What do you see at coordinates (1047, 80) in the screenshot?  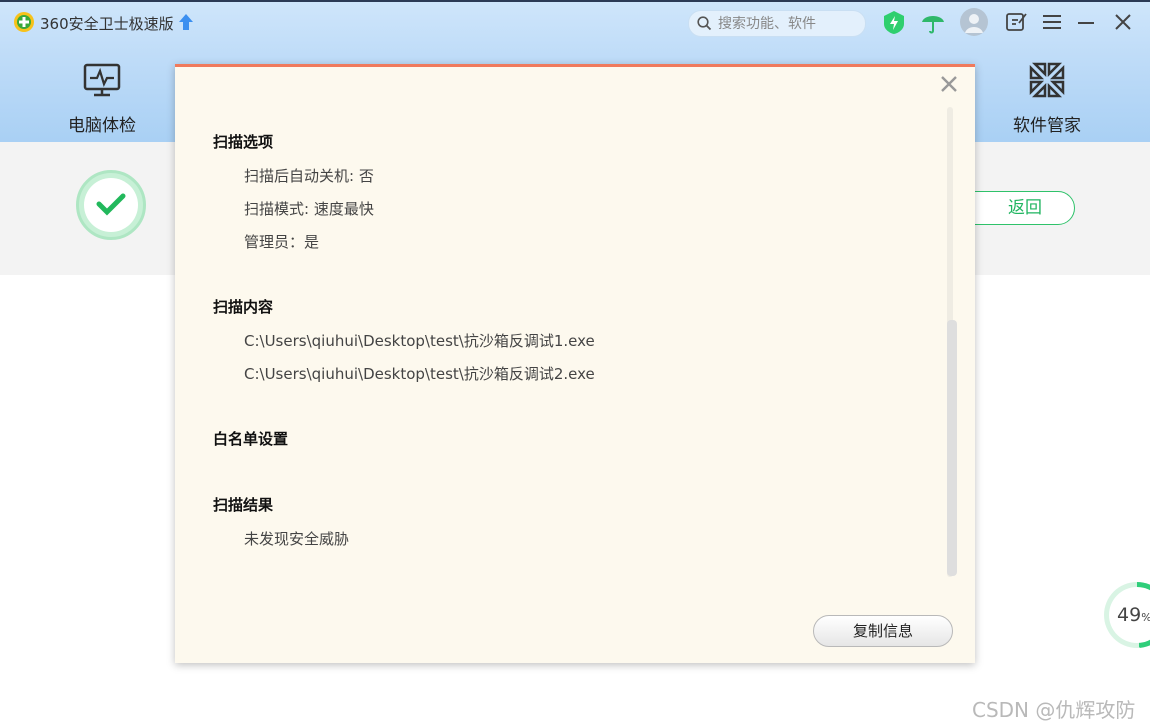 I see `software-manager-icon` at bounding box center [1047, 80].